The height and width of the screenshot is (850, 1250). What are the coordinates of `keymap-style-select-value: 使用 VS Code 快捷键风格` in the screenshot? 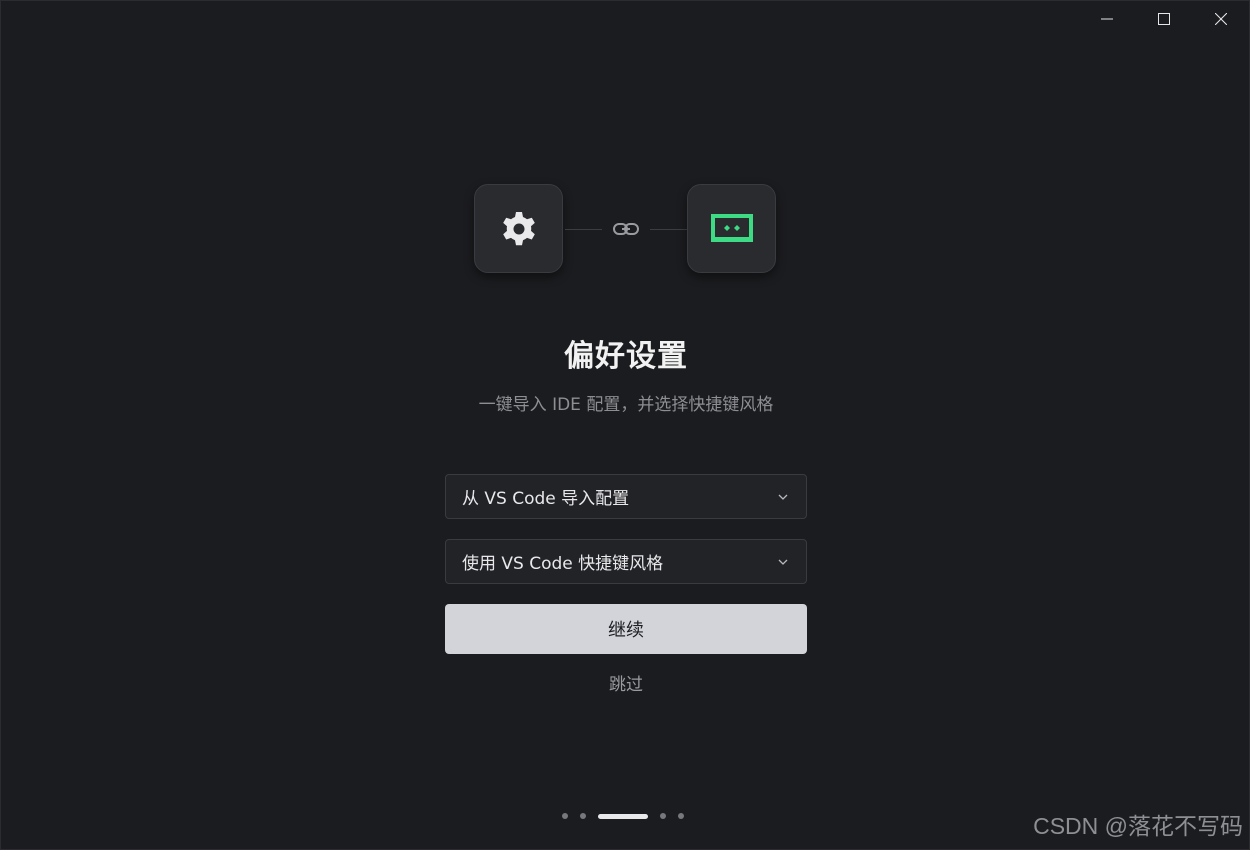 It's located at (563, 564).